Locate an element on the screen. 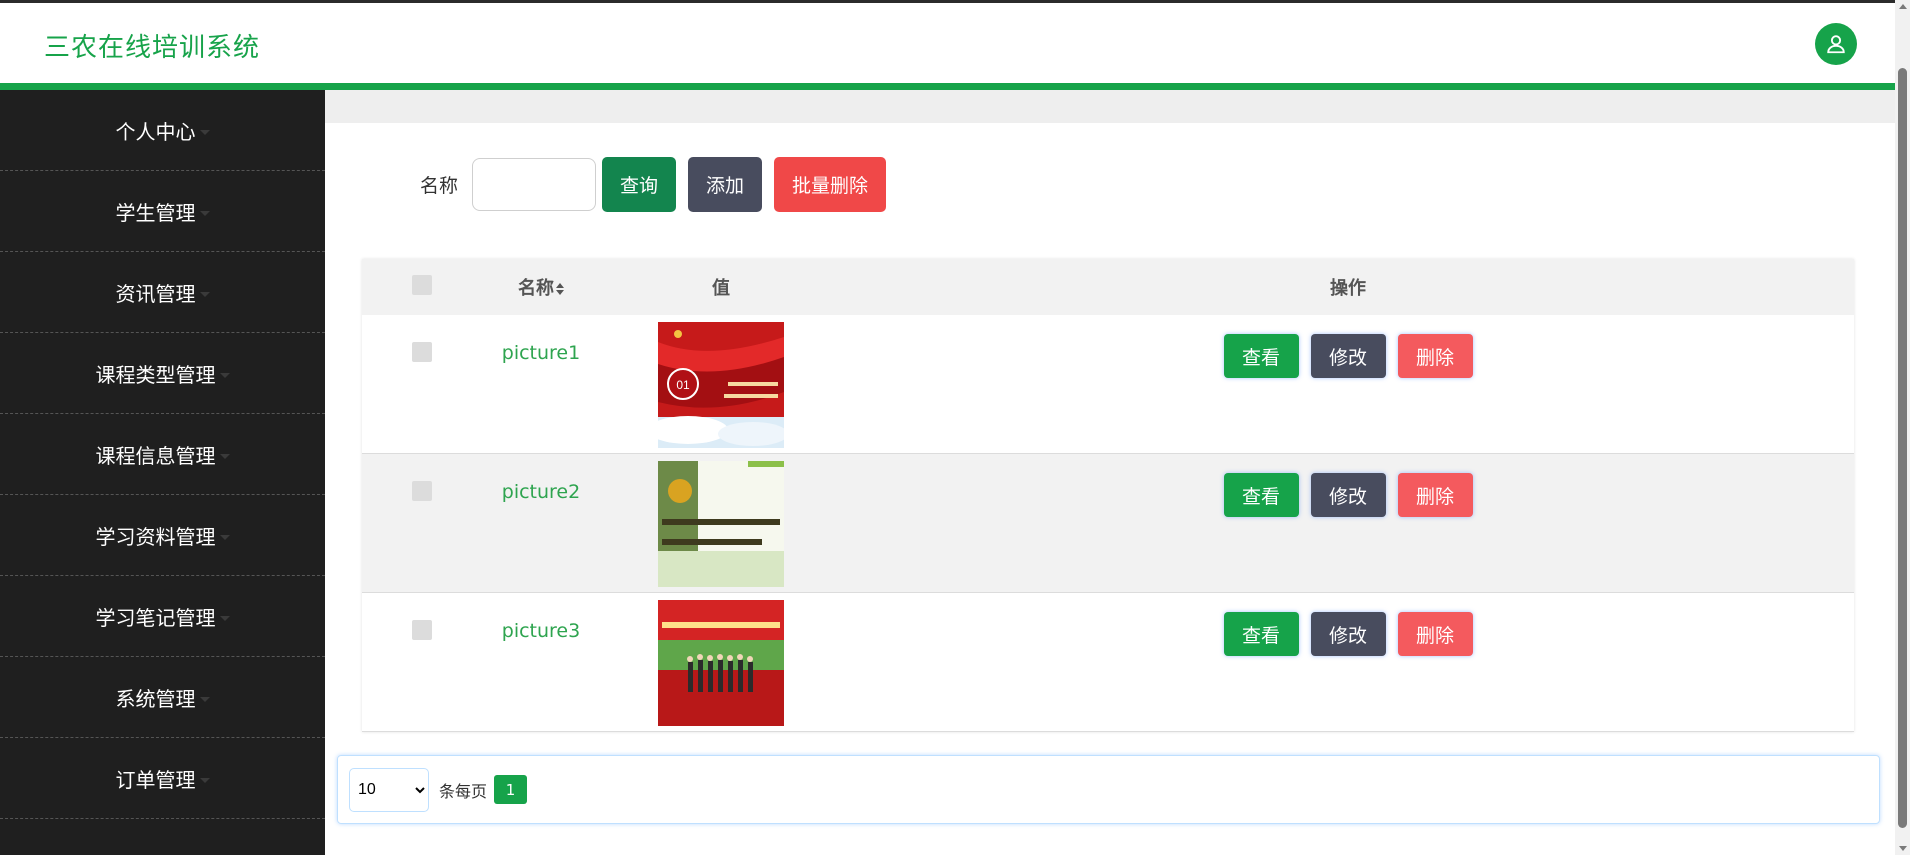 Image resolution: width=1910 pixels, height=855 pixels. page-size-select: 10 is located at coordinates (389, 789).